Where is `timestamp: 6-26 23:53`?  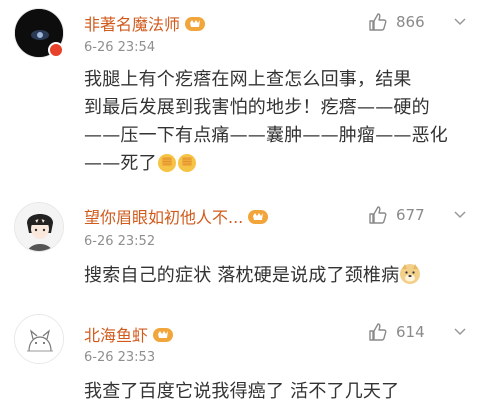
timestamp: 6-26 23:53 is located at coordinates (120, 357).